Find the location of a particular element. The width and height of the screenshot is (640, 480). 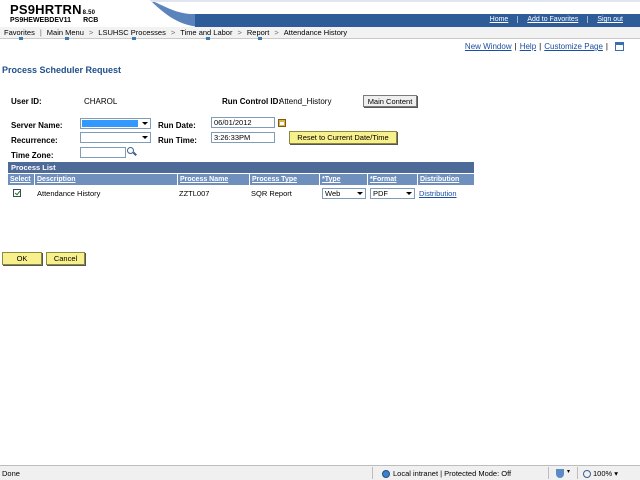

globe-icon is located at coordinates (386, 473).